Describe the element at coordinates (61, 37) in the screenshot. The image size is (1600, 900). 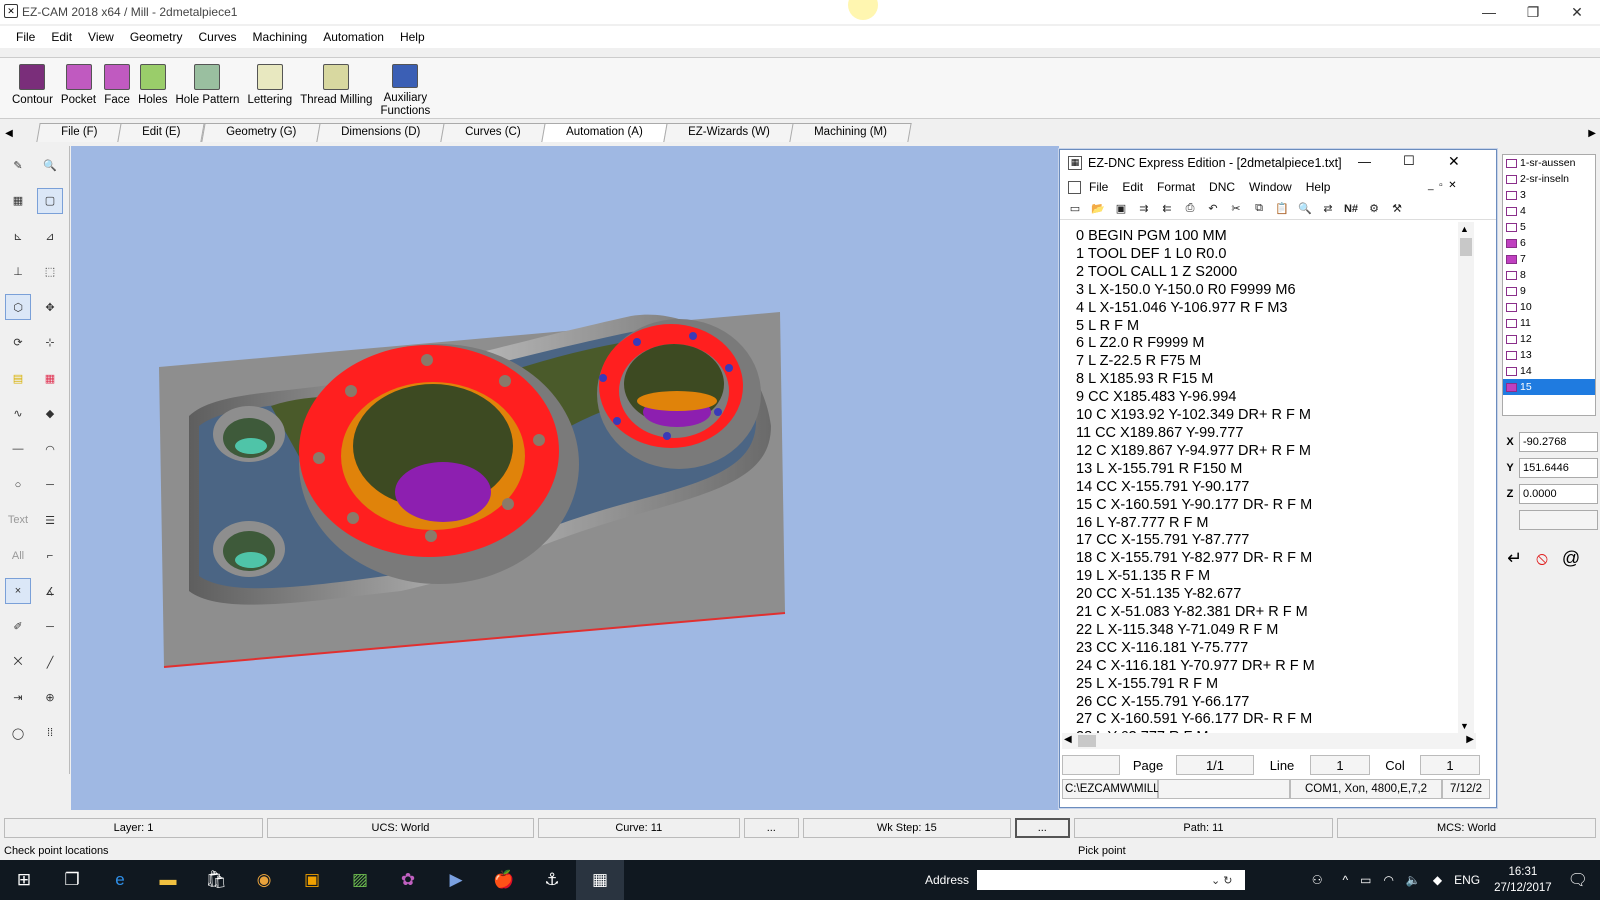
I see `menu-edit: Edit` at that location.